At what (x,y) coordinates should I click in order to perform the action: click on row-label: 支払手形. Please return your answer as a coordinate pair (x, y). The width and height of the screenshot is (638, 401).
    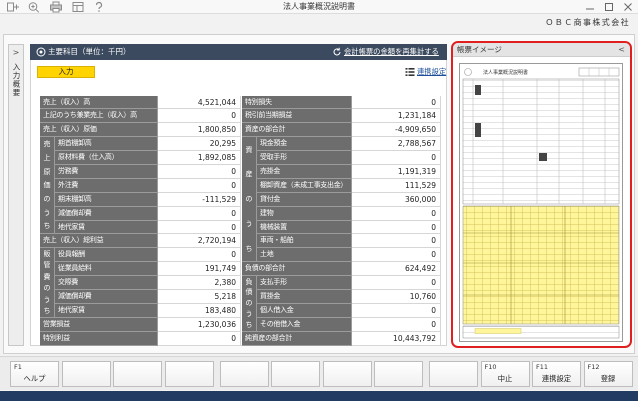
    Looking at the image, I should click on (304, 283).